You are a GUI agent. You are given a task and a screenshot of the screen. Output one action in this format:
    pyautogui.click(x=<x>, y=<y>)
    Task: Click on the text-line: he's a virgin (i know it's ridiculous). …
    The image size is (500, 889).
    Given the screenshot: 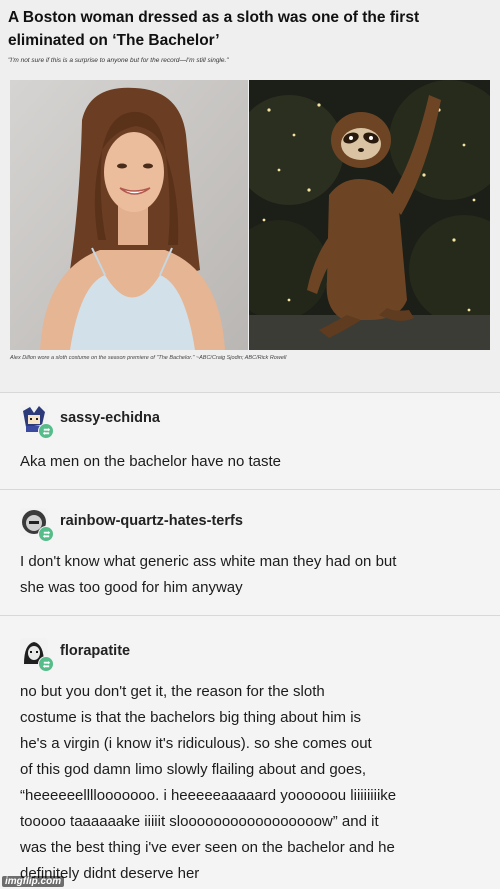 What is the action you would take?
    pyautogui.click(x=196, y=743)
    